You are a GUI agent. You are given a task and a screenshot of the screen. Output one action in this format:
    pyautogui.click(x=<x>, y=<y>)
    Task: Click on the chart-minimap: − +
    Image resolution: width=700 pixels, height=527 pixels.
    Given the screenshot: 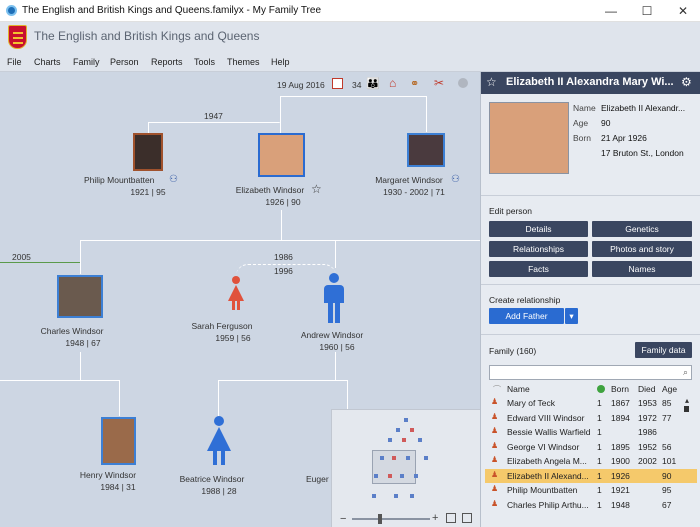 What is the action you would take?
    pyautogui.click(x=405, y=468)
    